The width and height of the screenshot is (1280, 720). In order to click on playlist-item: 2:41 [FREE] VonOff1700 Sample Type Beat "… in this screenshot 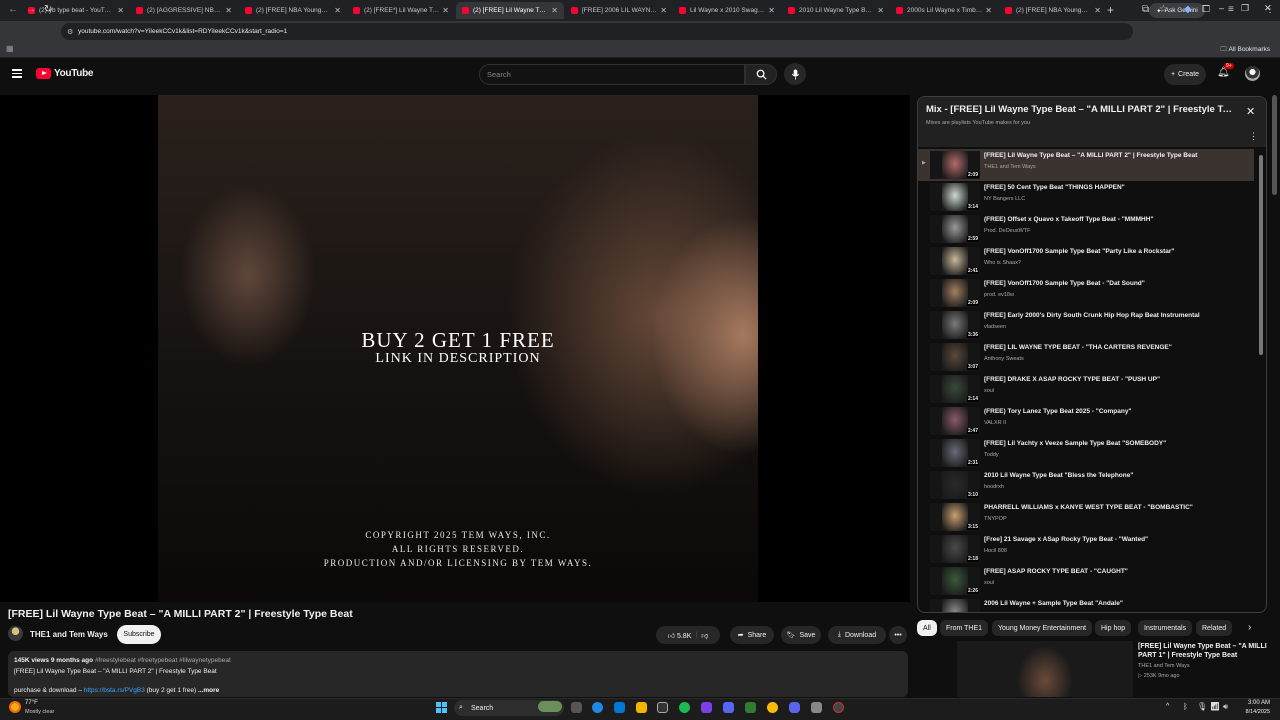, I will do `click(1086, 261)`.